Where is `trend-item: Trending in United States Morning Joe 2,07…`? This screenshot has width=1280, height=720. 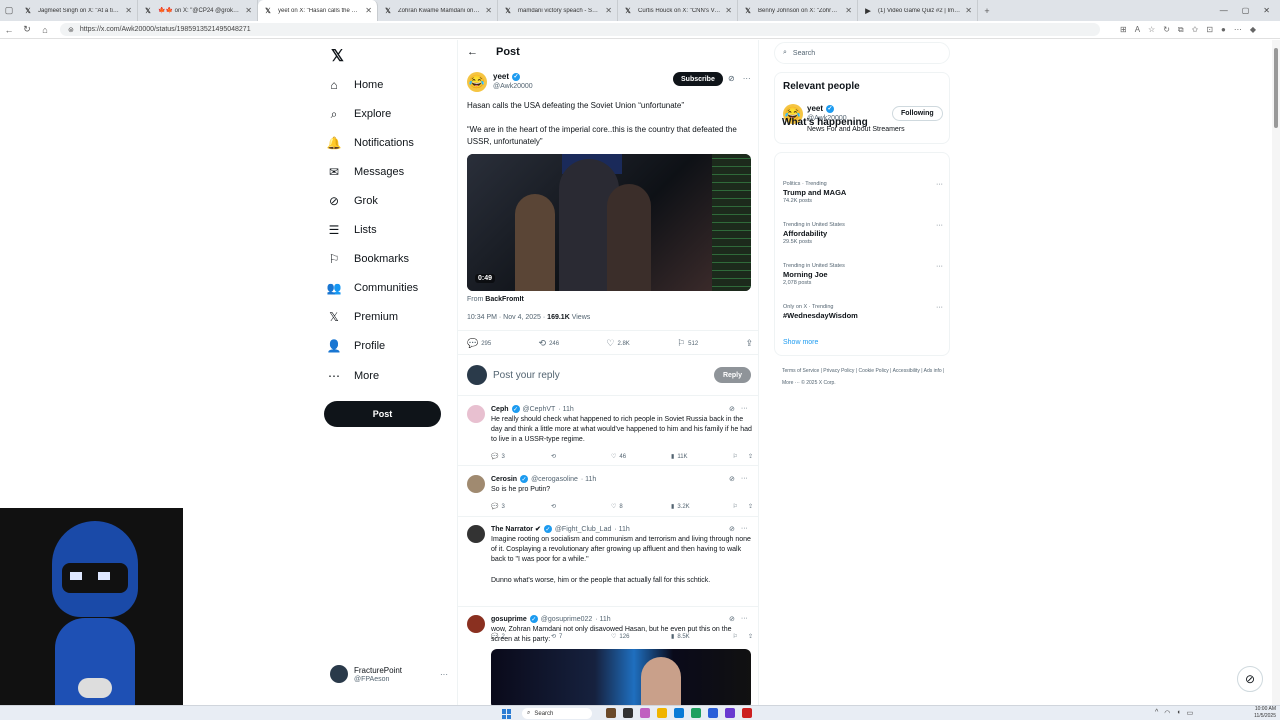
trend-item: Trending in United States Morning Joe 2,07… is located at coordinates (863, 274).